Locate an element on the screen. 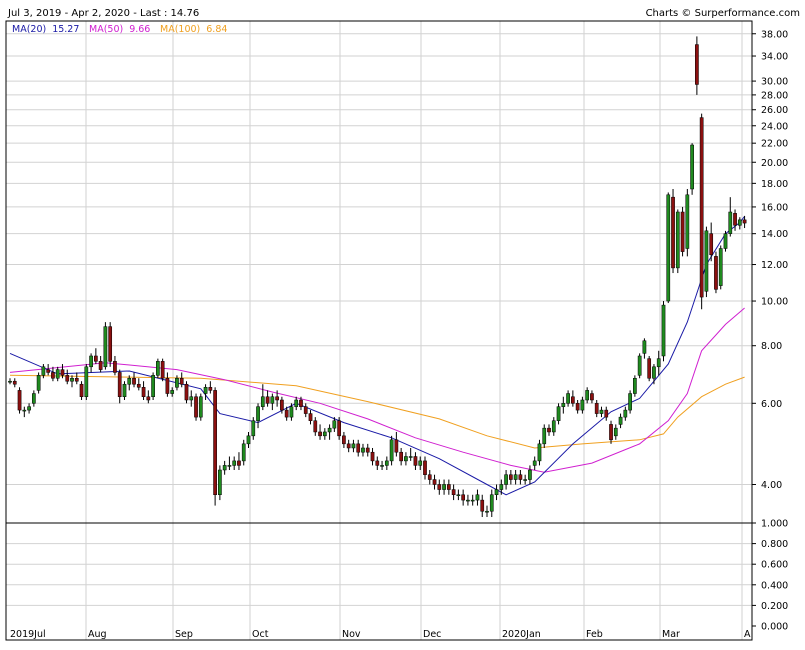 The width and height of the screenshot is (805, 650). date-range-label: Jul 3, 2019 - Apr 2, 2020 - Last : 14.76 is located at coordinates (103, 13).